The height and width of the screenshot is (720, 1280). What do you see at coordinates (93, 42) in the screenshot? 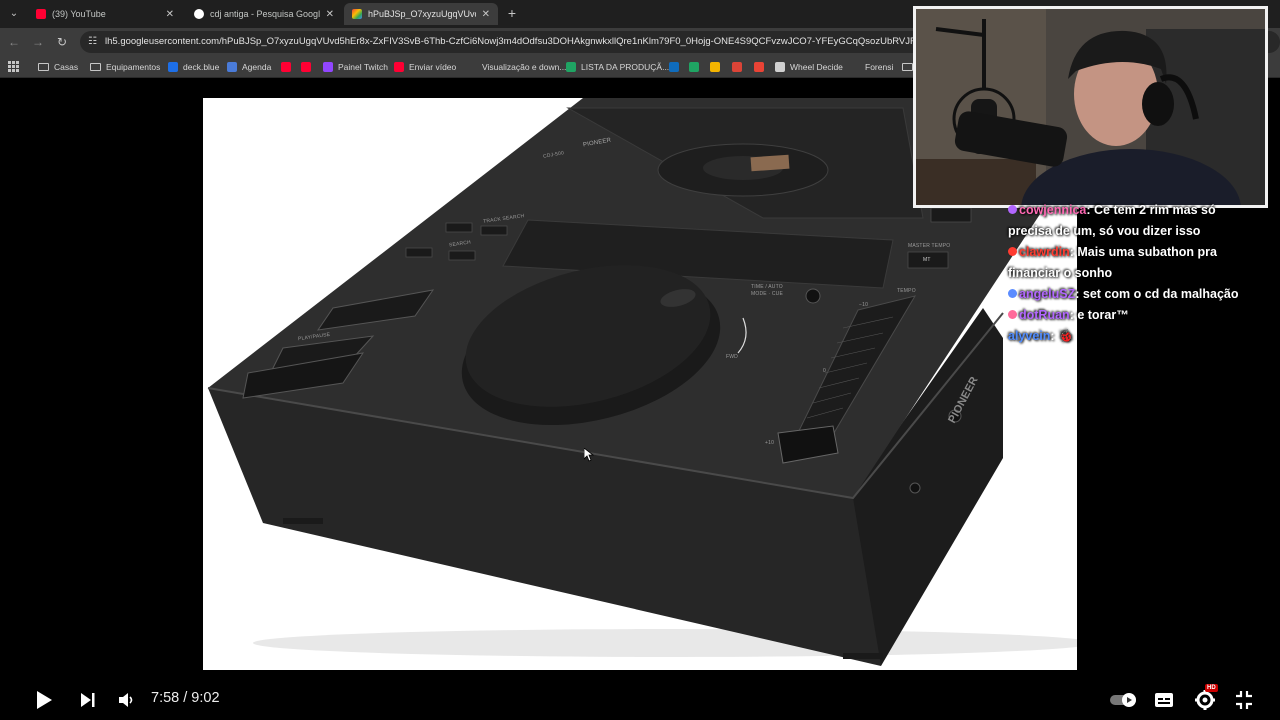
I see `site-info-icon: ☷` at bounding box center [93, 42].